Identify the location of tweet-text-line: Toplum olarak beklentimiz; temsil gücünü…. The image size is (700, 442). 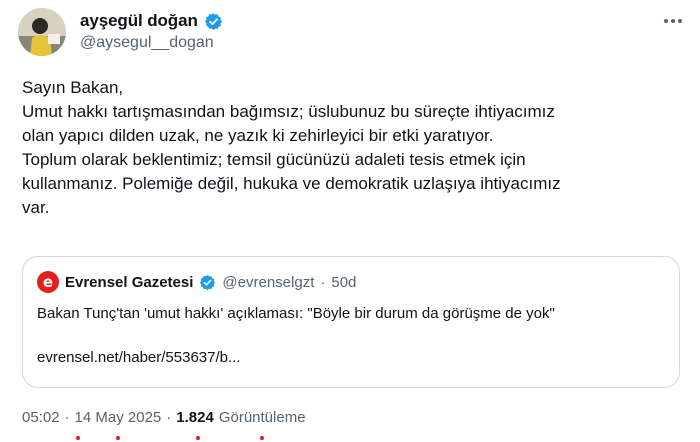
(274, 159).